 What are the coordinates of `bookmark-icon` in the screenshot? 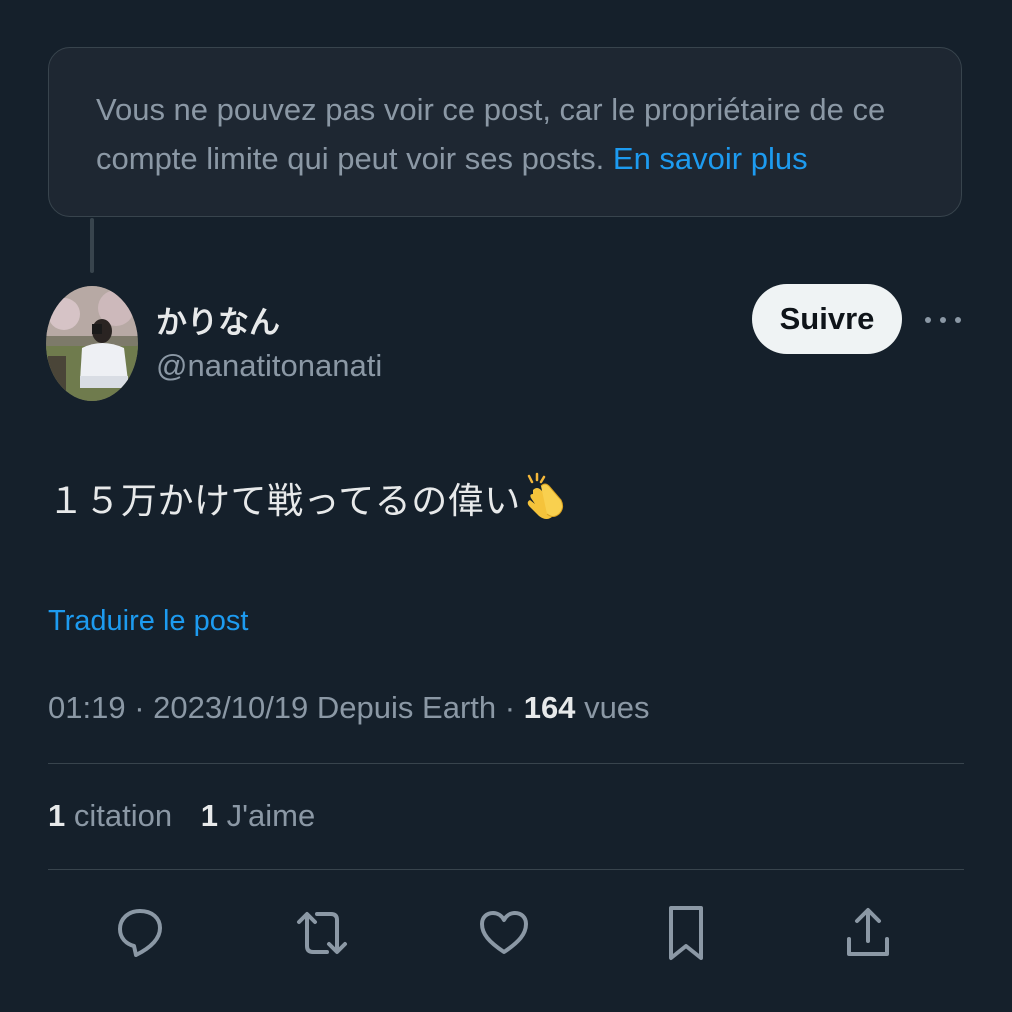 It's located at (686, 933).